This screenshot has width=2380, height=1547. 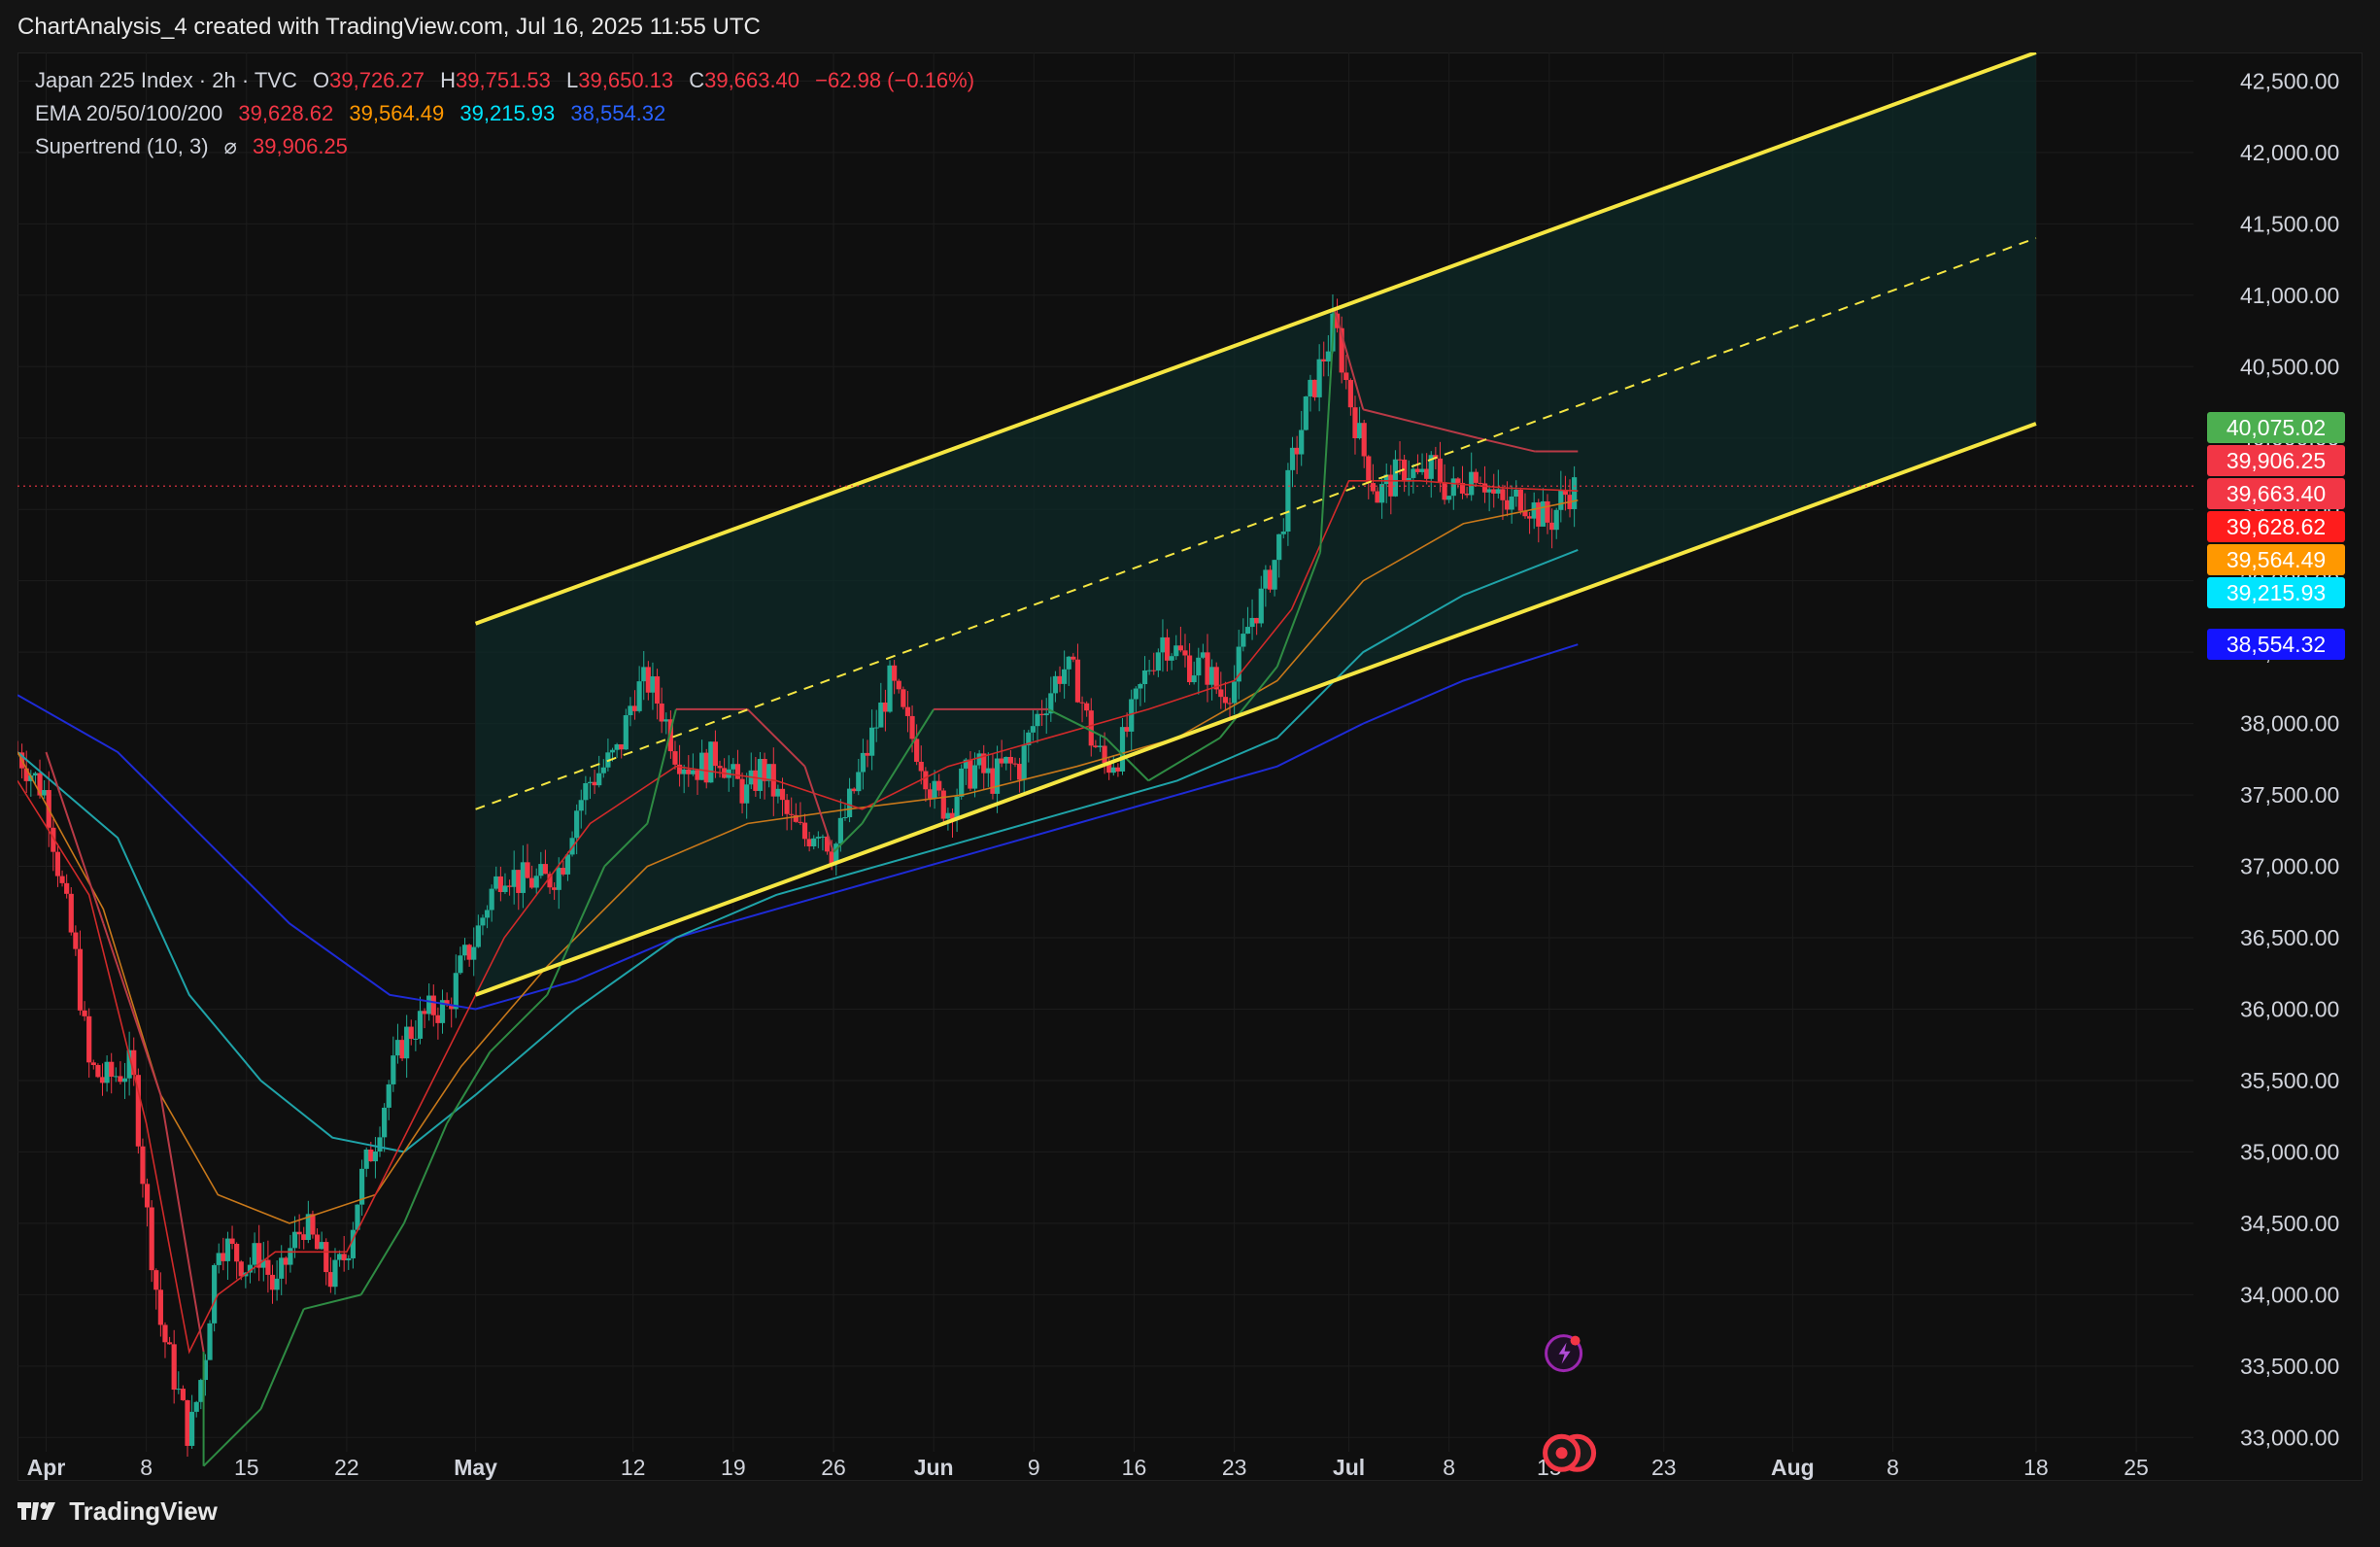 I want to click on y-tick-label: 36,000.00, so click(x=2289, y=1008).